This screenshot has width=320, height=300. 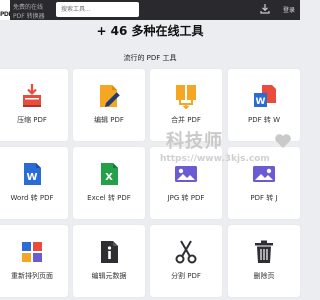 What do you see at coordinates (186, 120) in the screenshot?
I see `tool-label: 合并 PDF` at bounding box center [186, 120].